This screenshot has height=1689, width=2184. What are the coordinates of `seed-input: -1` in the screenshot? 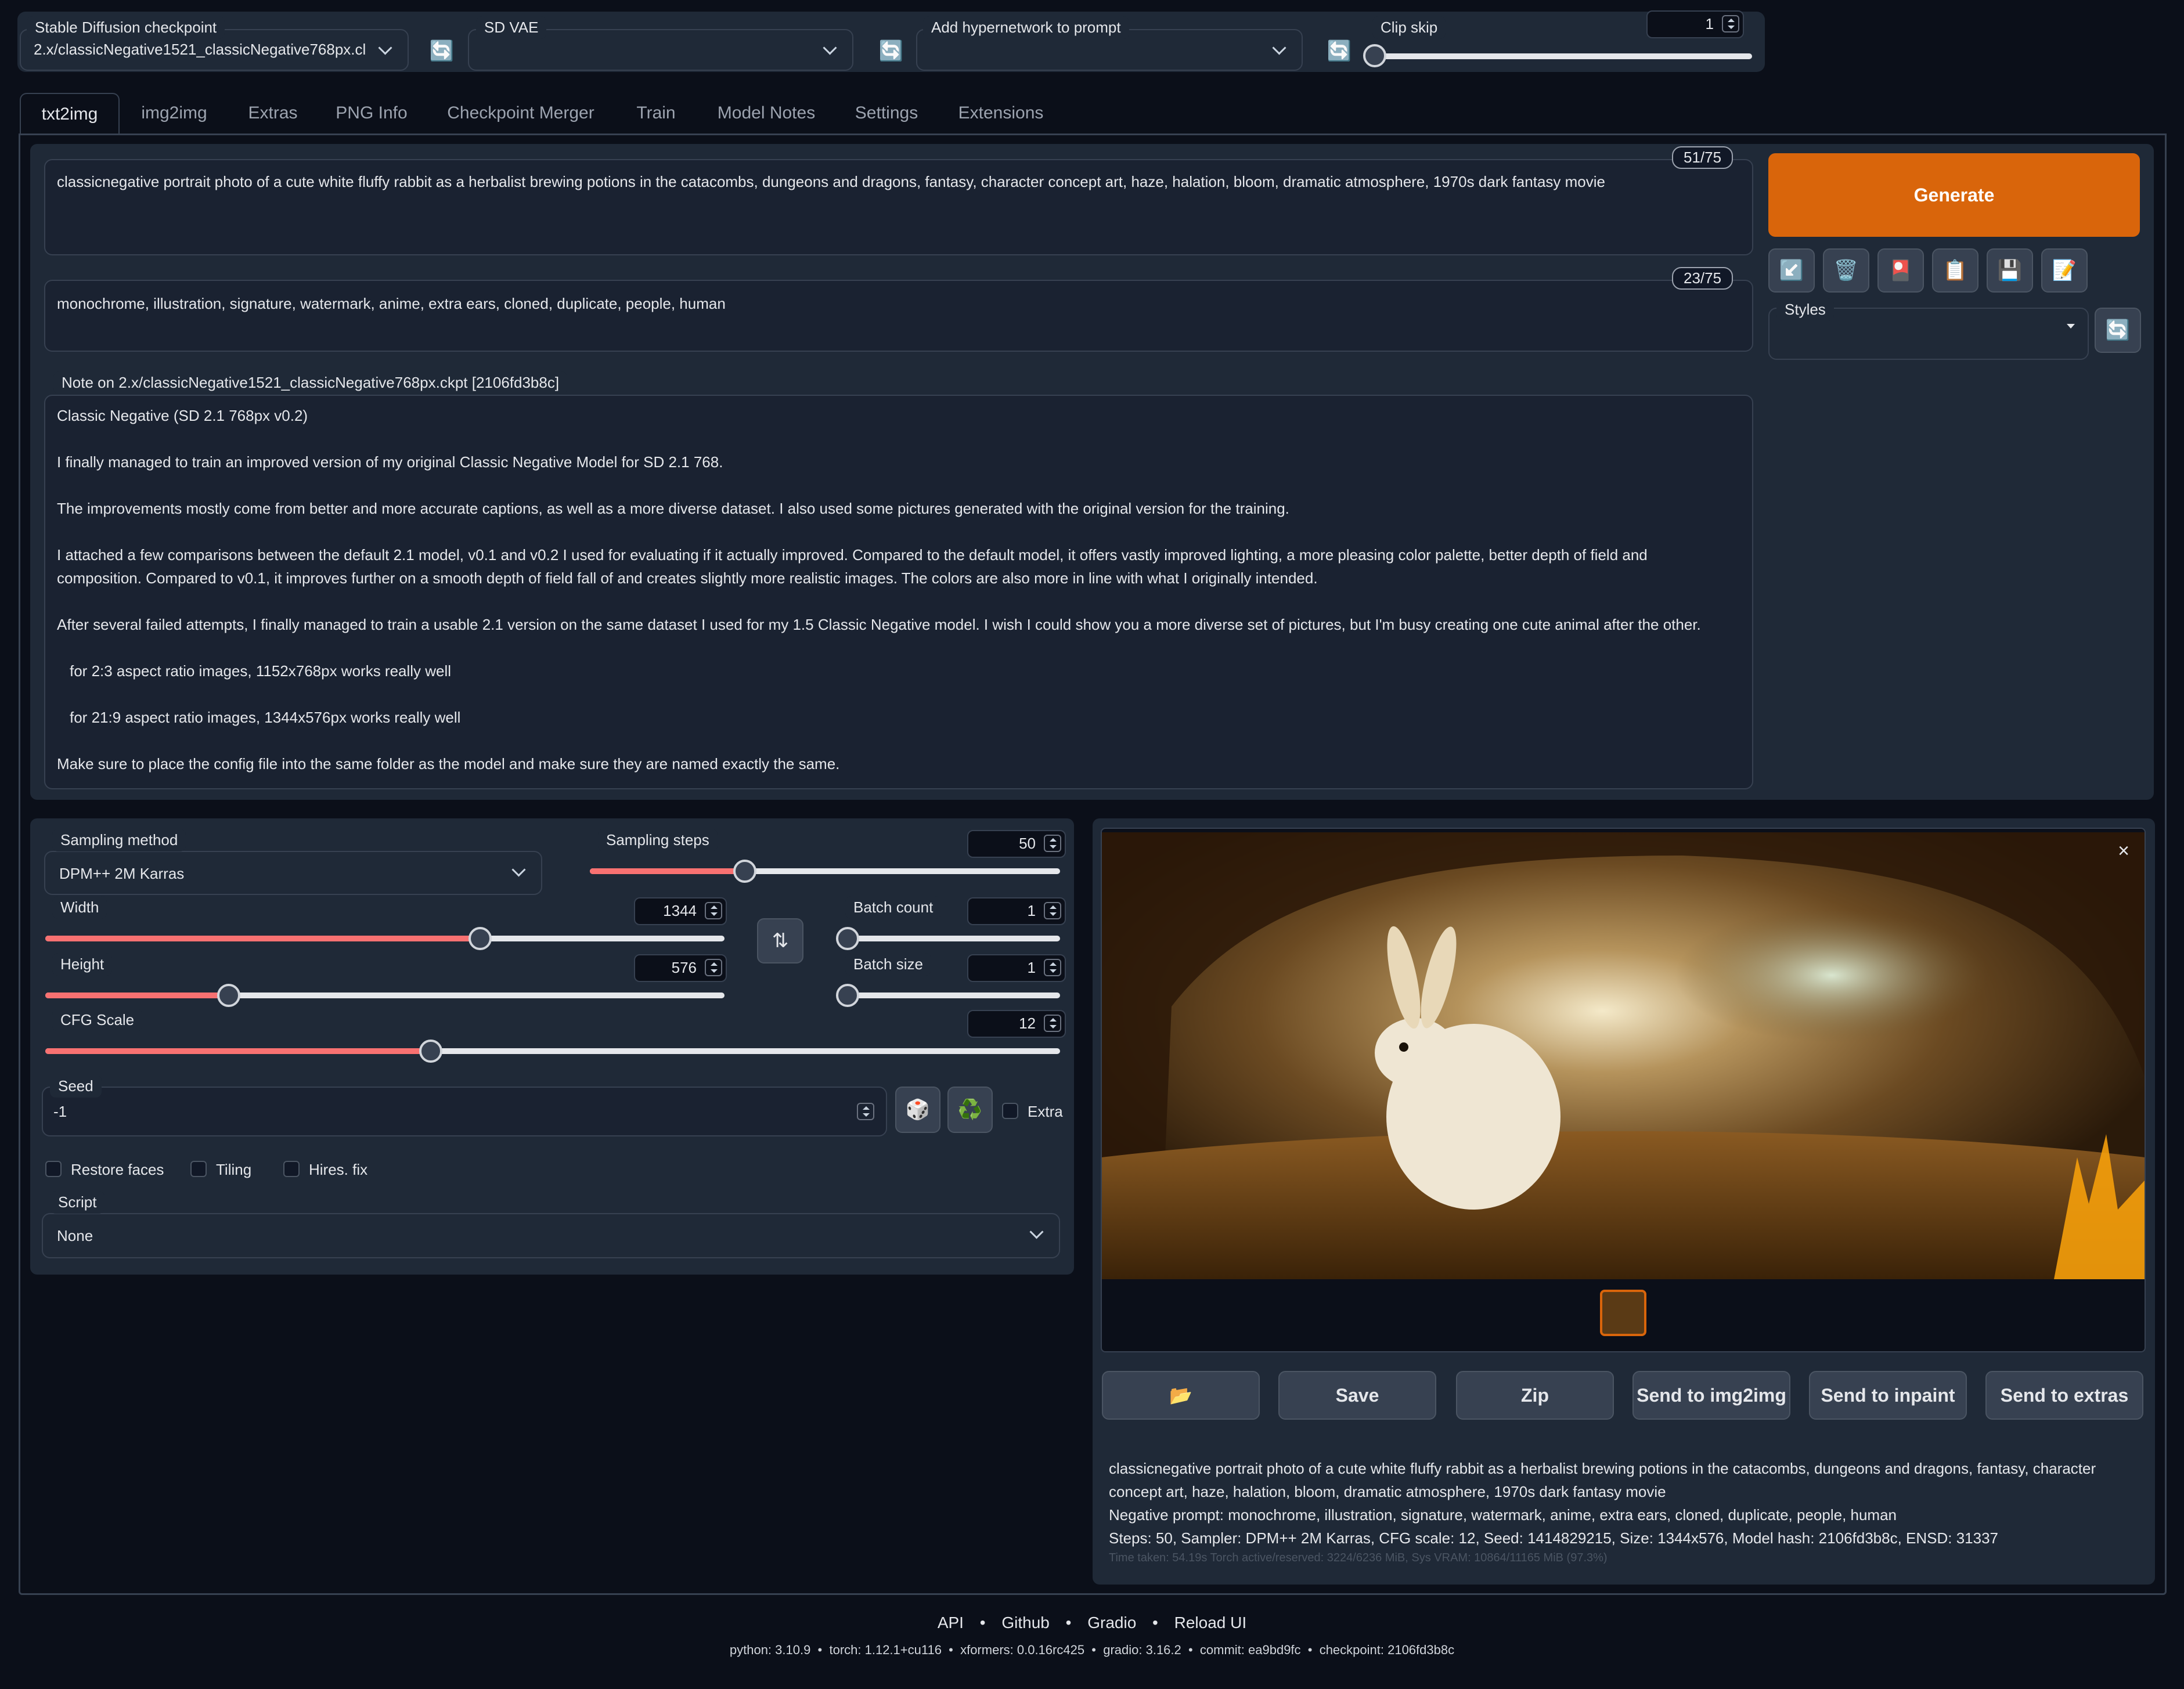 It's located at (464, 1111).